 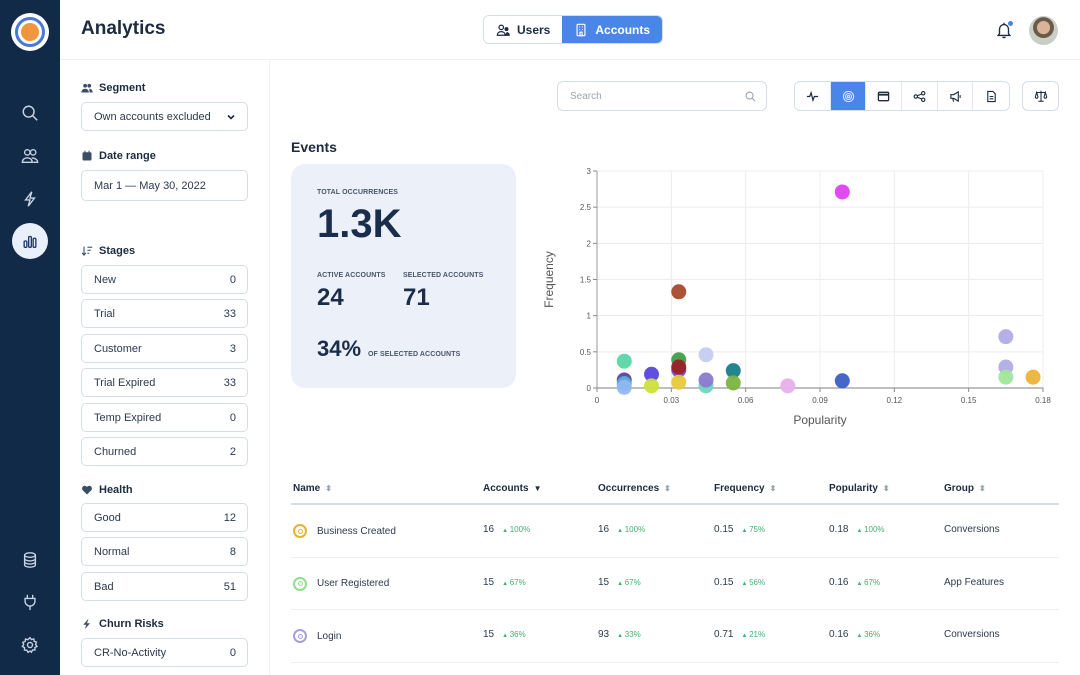 I want to click on compare-button, so click(x=1040, y=96).